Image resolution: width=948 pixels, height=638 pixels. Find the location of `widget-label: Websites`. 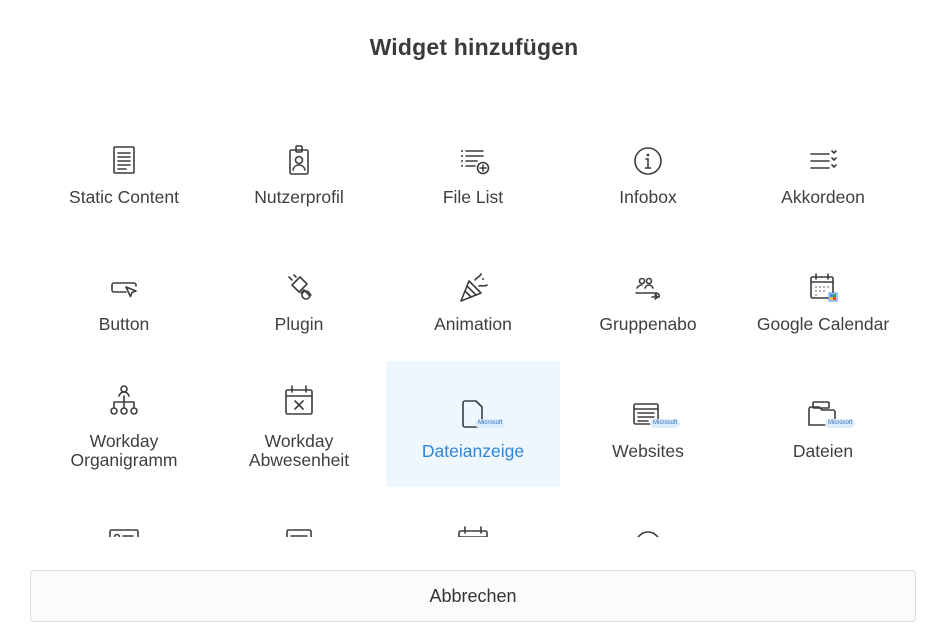

widget-label: Websites is located at coordinates (648, 451).